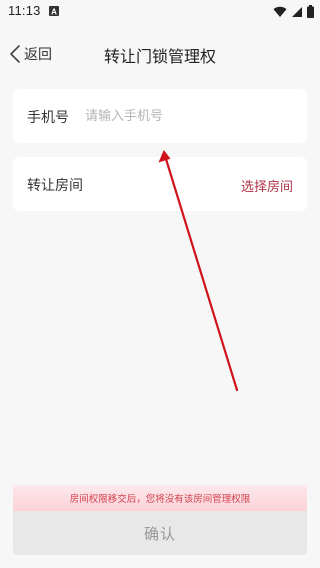  I want to click on a-box-icon: A, so click(54, 11).